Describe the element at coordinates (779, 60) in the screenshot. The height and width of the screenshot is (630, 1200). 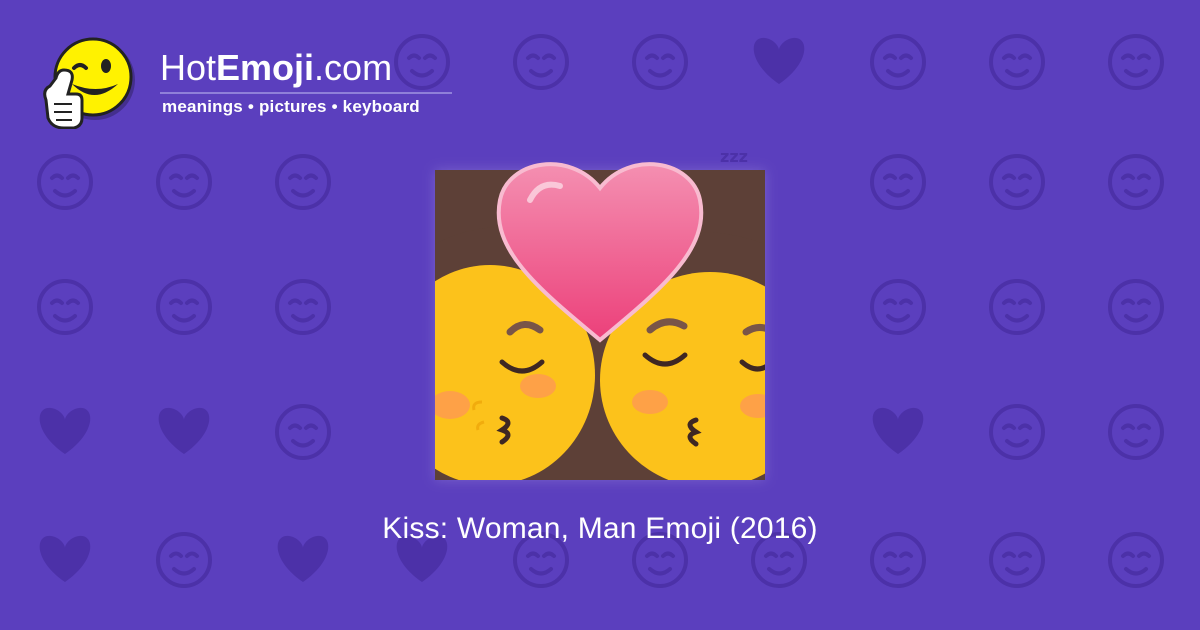
I see `bg-hearts-icon` at that location.